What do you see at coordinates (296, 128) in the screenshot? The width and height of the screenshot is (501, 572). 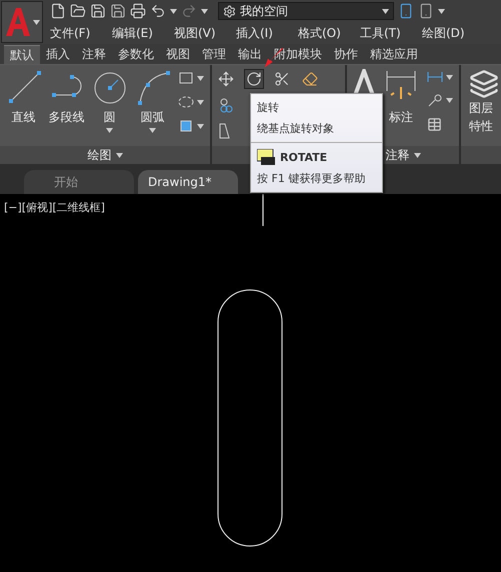 I see `tooltip-description: 绕基点旋转对象` at bounding box center [296, 128].